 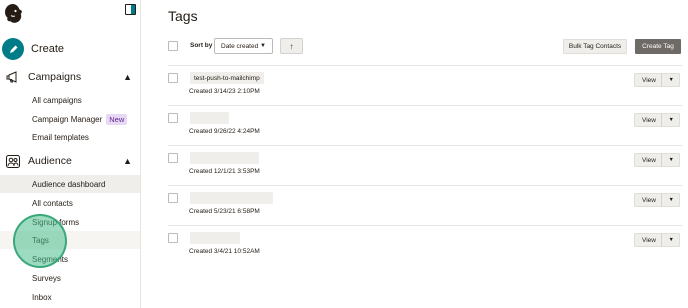 I want to click on sidebar-item-all-campaigns: All campaigns, so click(x=70, y=100).